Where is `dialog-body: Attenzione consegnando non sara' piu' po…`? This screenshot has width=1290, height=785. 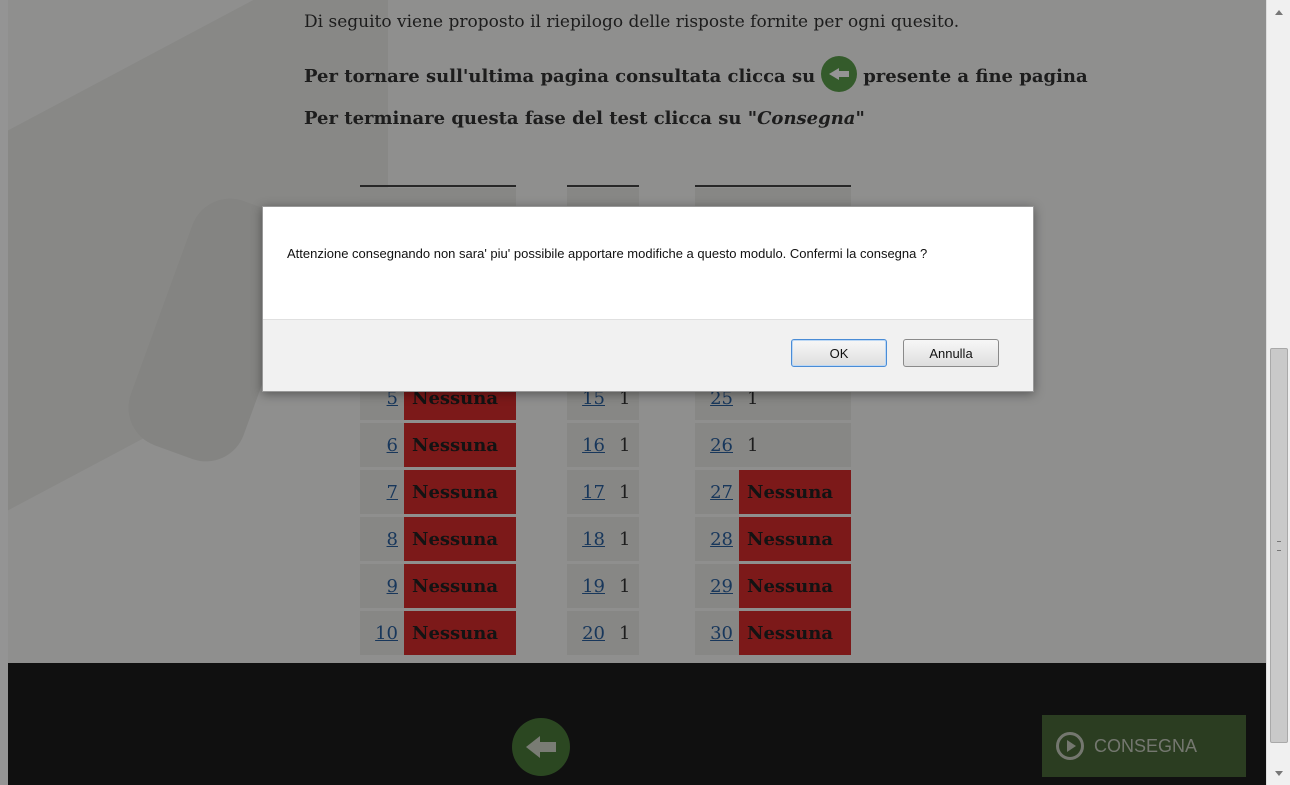
dialog-body: Attenzione consegnando non sara' piu' po… is located at coordinates (648, 263).